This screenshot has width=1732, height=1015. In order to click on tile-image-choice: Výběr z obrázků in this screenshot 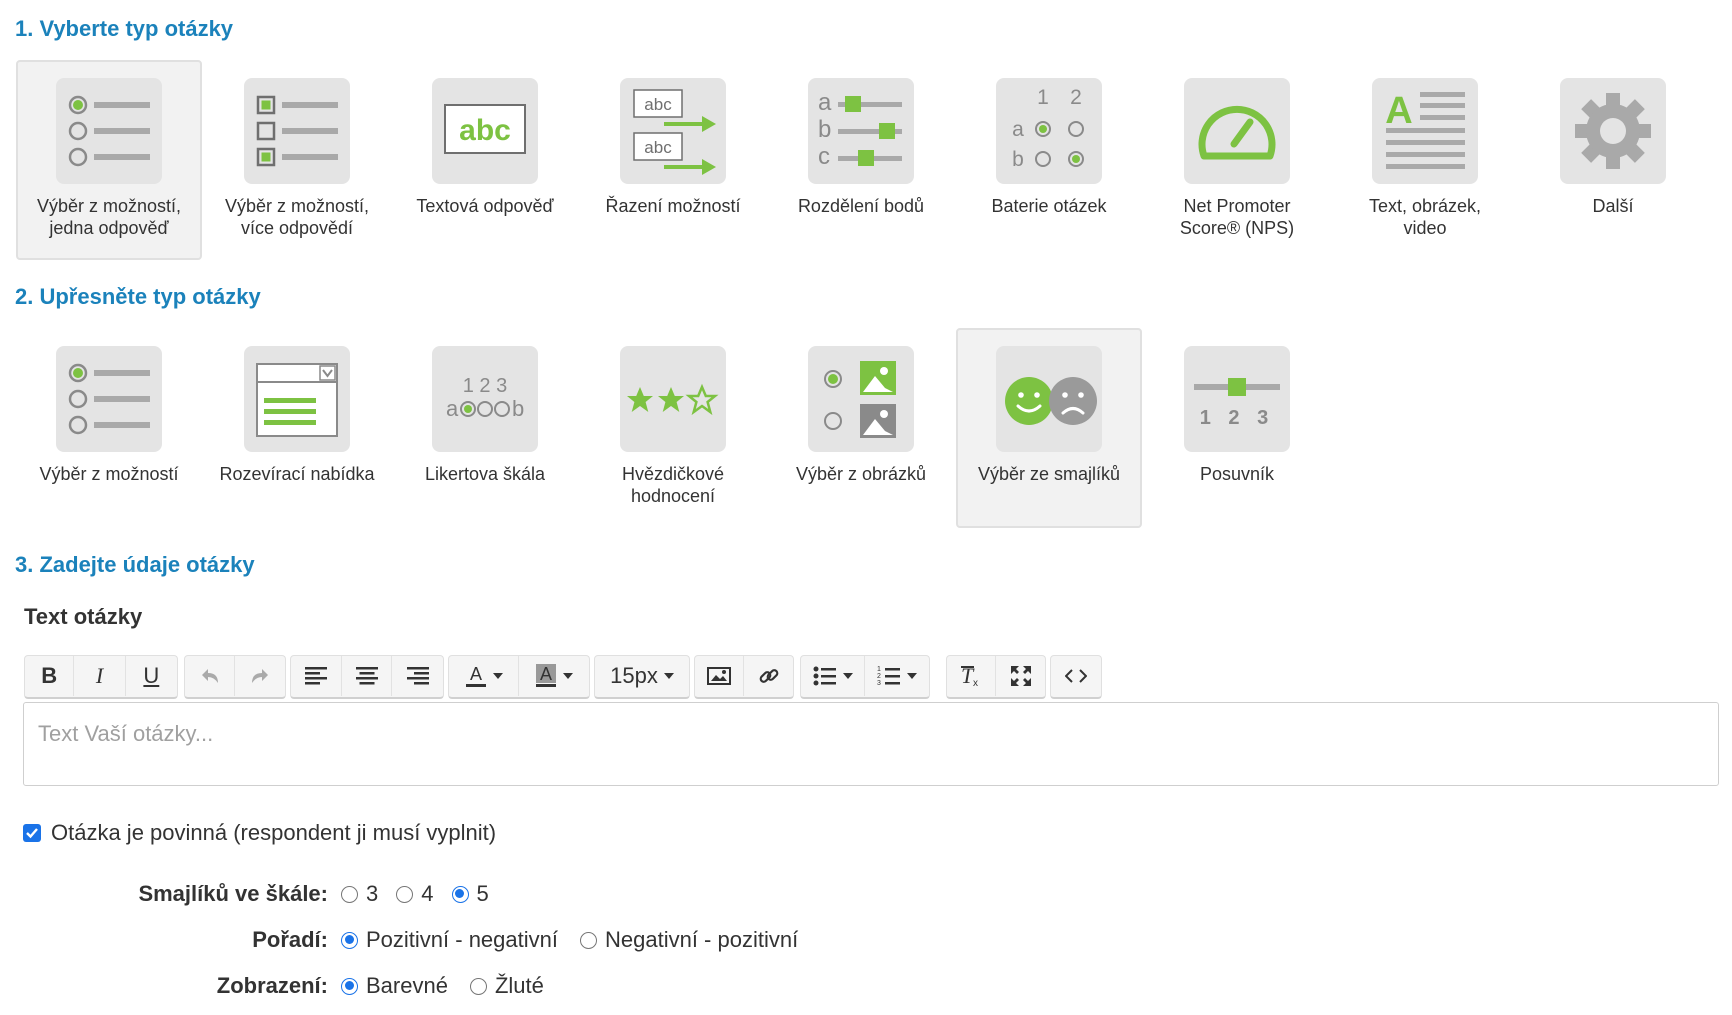, I will do `click(861, 428)`.